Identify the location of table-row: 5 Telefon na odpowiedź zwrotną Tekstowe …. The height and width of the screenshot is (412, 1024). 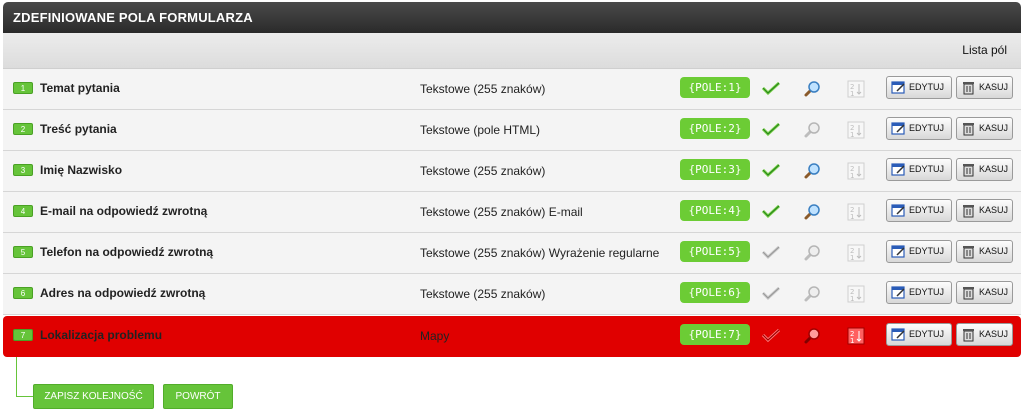
(512, 253).